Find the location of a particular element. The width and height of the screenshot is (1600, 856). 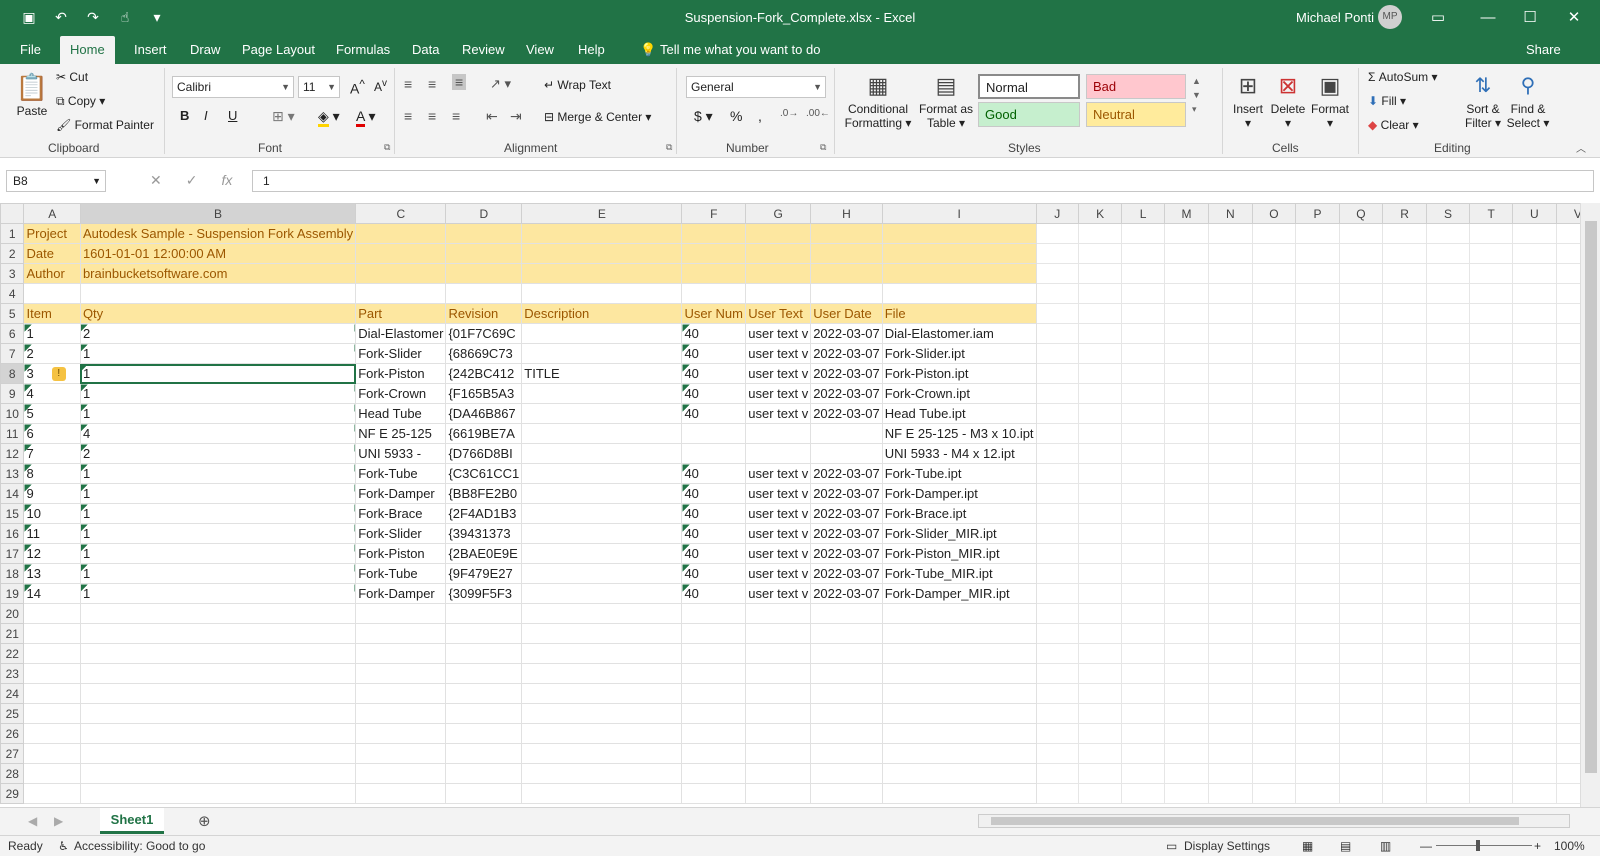

cell: user text v is located at coordinates (778, 353).